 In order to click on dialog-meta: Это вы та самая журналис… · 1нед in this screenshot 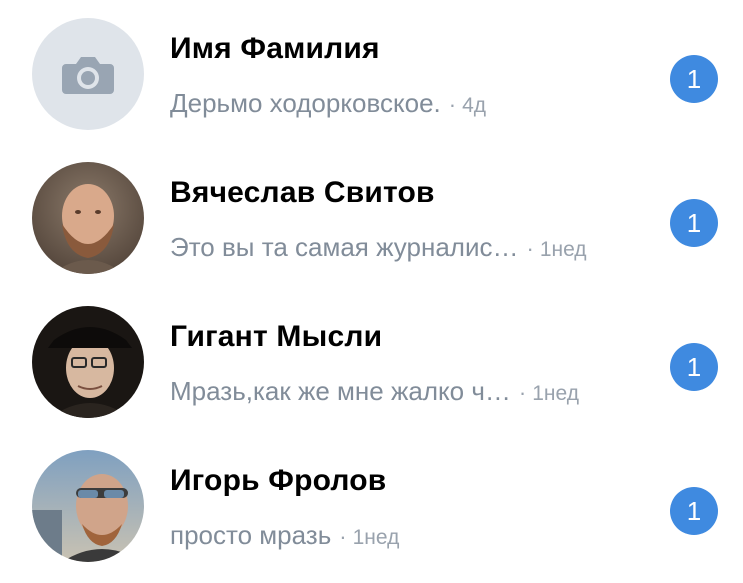, I will do `click(378, 249)`.